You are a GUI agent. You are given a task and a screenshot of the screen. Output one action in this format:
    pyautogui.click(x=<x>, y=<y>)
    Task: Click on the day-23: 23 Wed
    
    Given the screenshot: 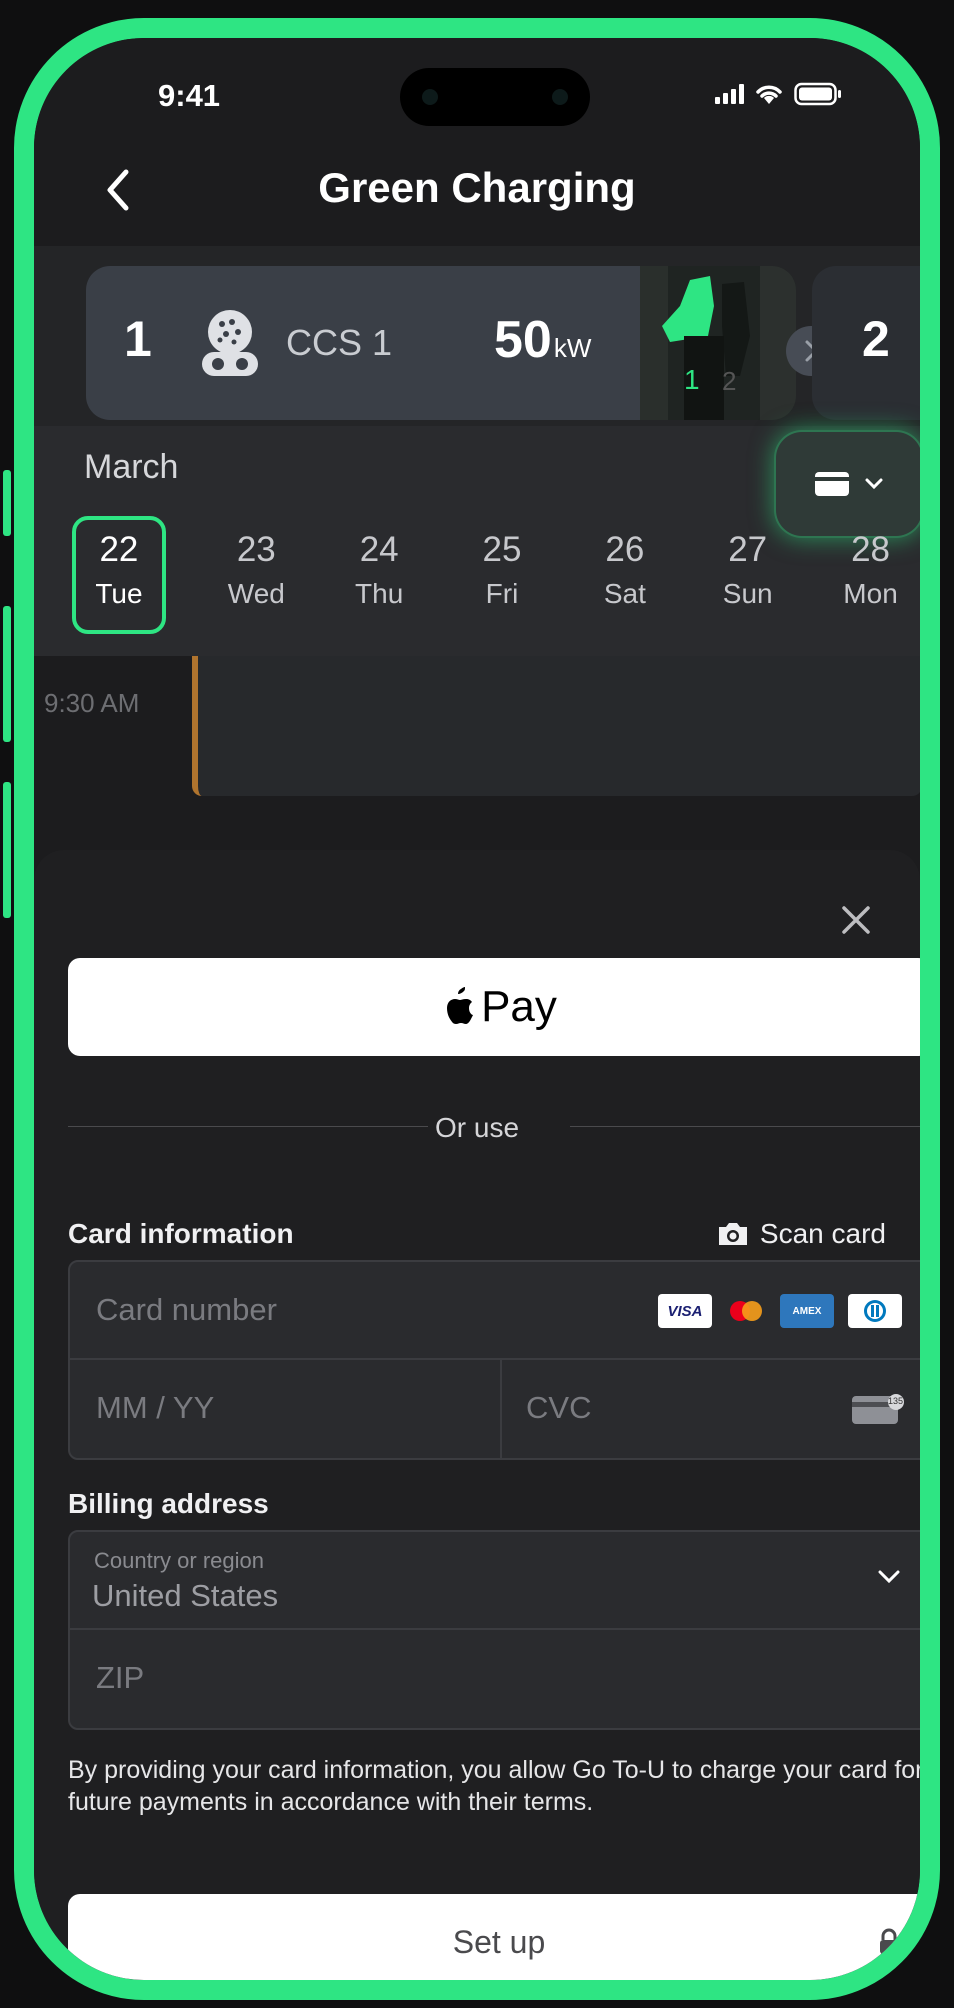 What is the action you would take?
    pyautogui.click(x=256, y=575)
    